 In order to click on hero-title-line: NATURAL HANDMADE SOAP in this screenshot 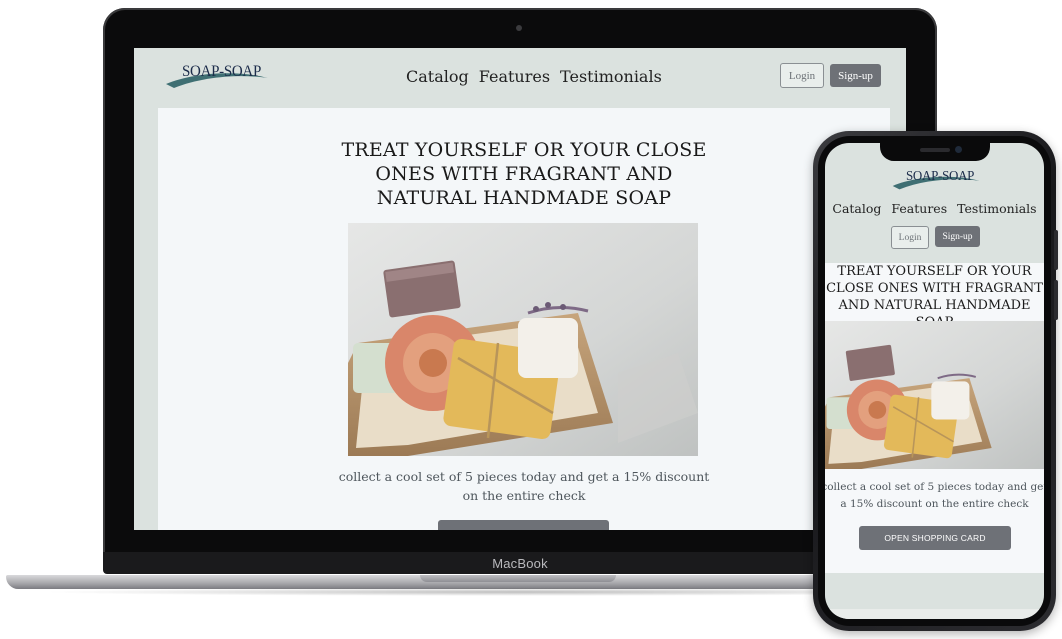, I will do `click(524, 198)`.